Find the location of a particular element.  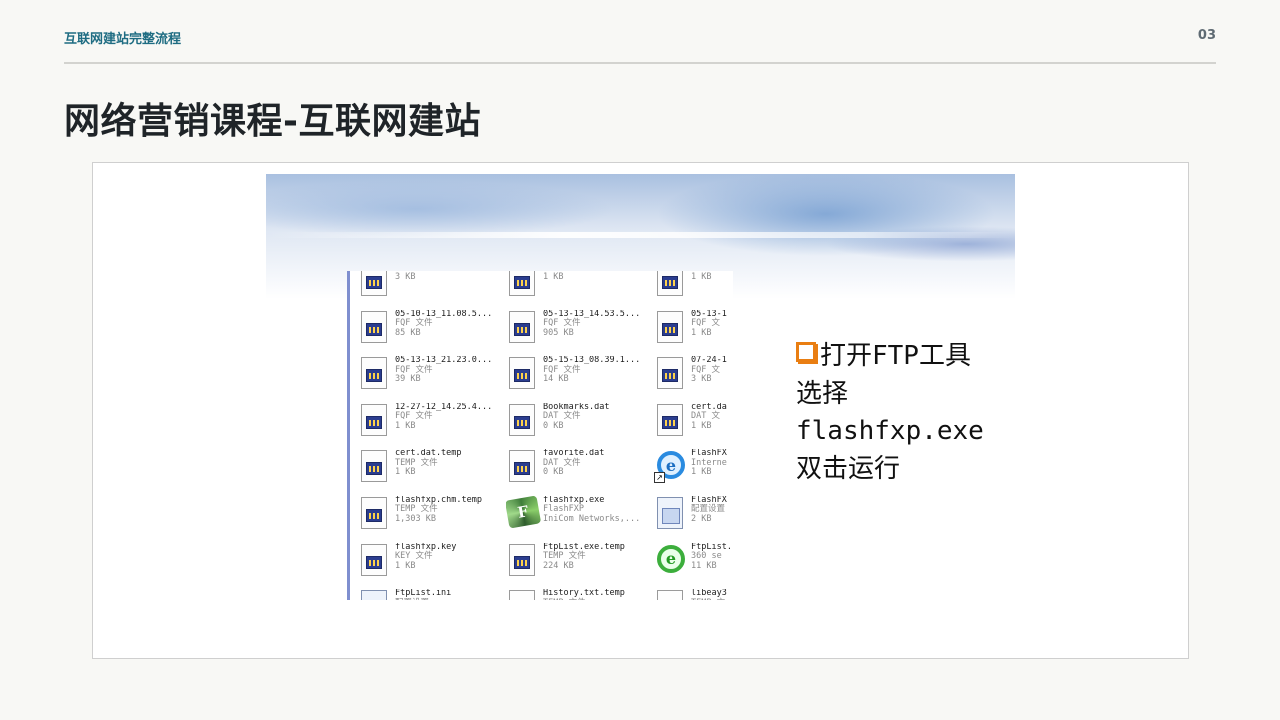

file-item: cert.da DAT 文1 KB is located at coordinates (693, 426).